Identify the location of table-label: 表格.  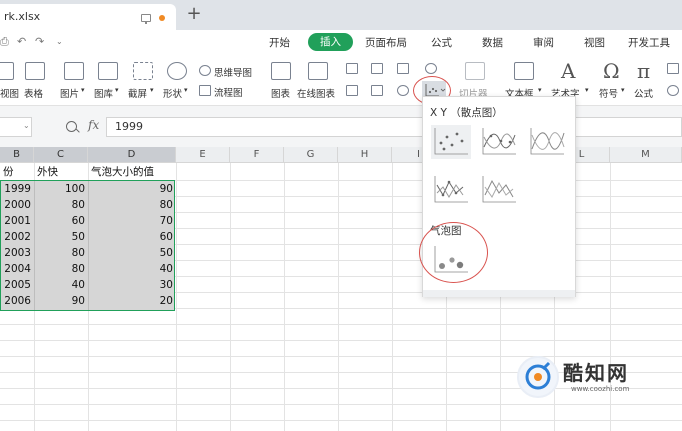
(33, 93).